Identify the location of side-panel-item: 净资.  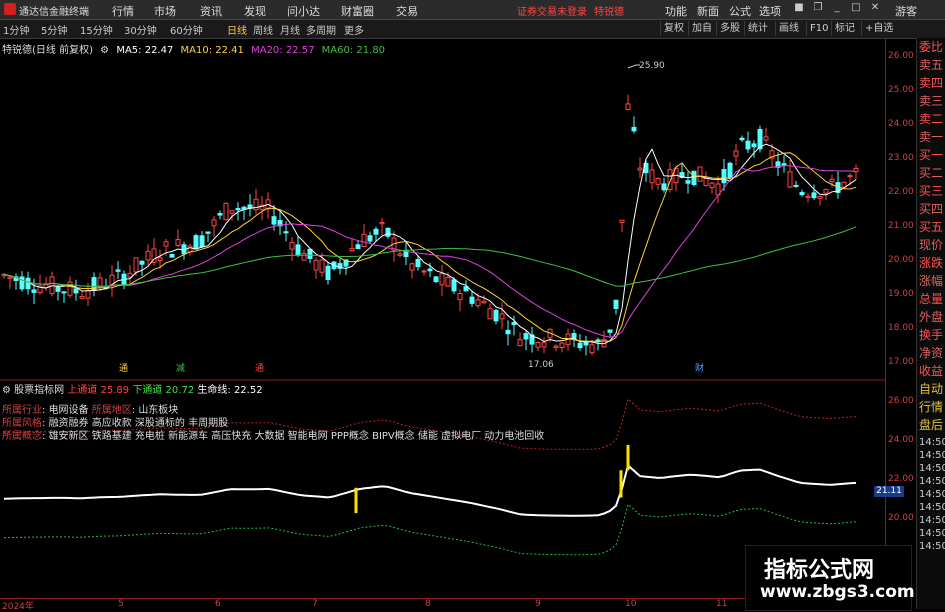
(931, 353).